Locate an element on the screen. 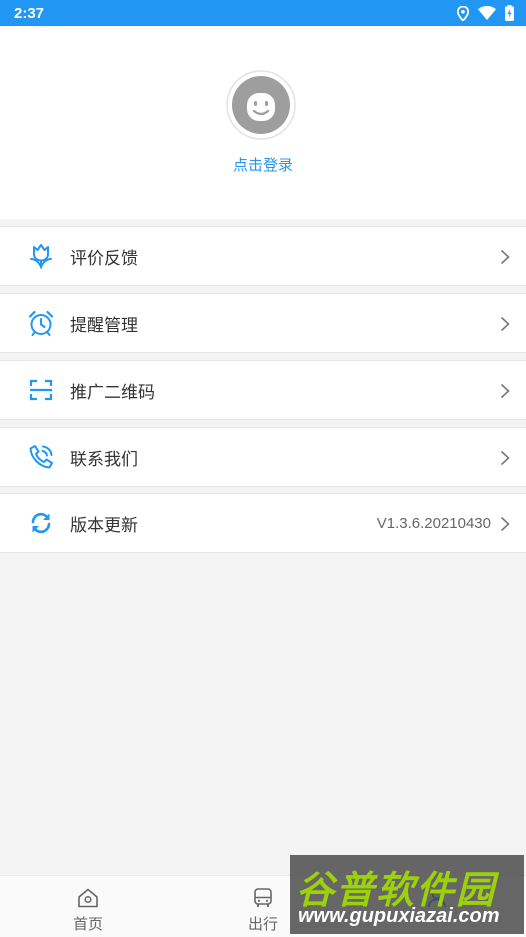 The image size is (526, 937). status-icons is located at coordinates (485, 13).